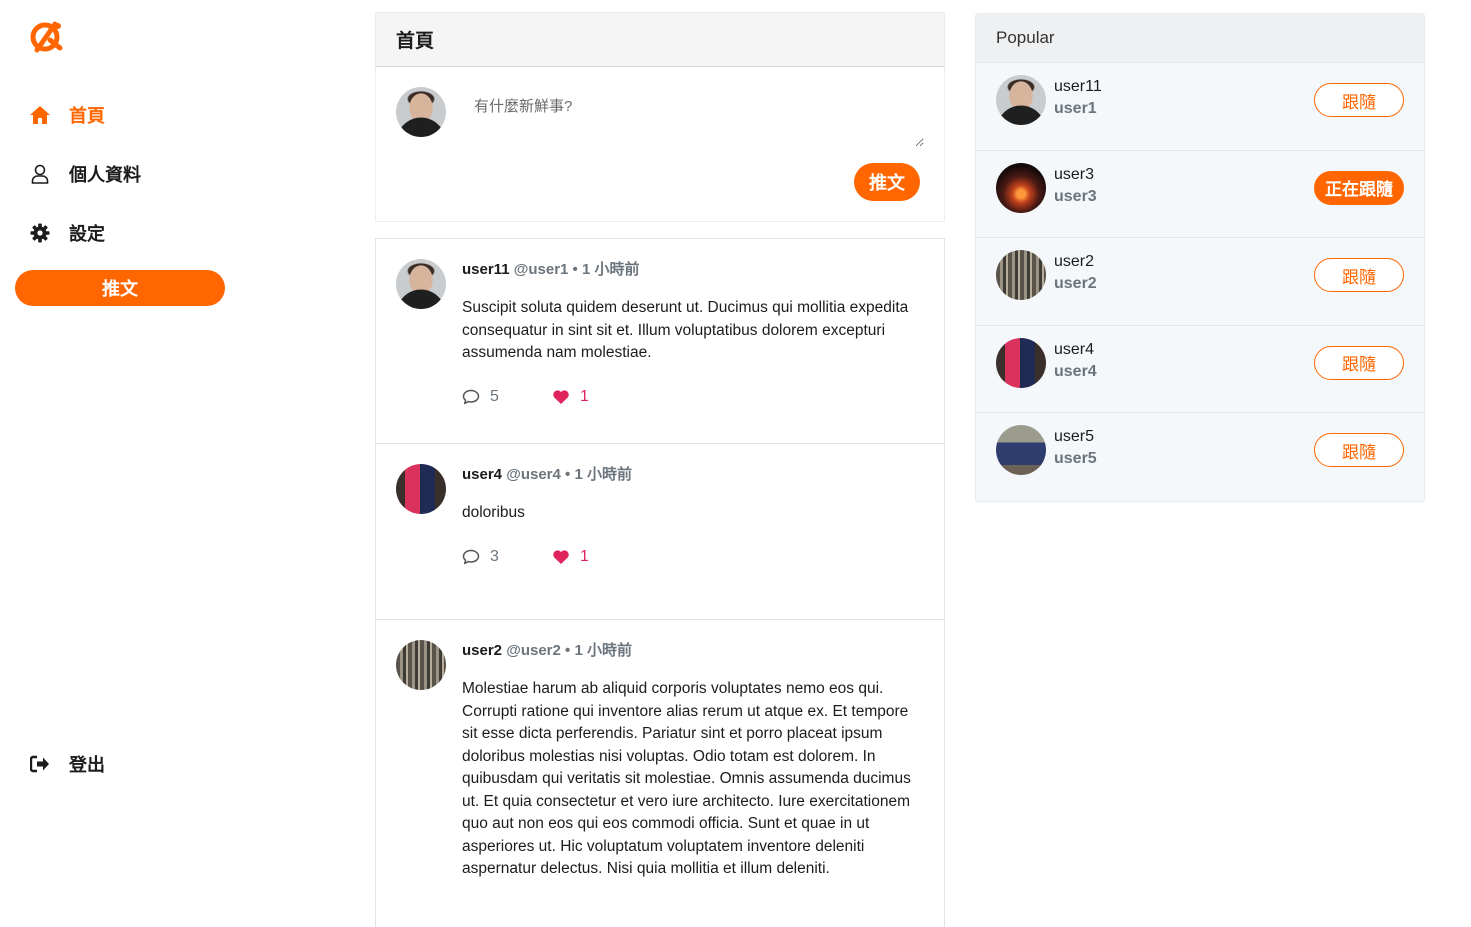  Describe the element at coordinates (887, 182) in the screenshot. I see `submit-tweet-button: 推文` at that location.